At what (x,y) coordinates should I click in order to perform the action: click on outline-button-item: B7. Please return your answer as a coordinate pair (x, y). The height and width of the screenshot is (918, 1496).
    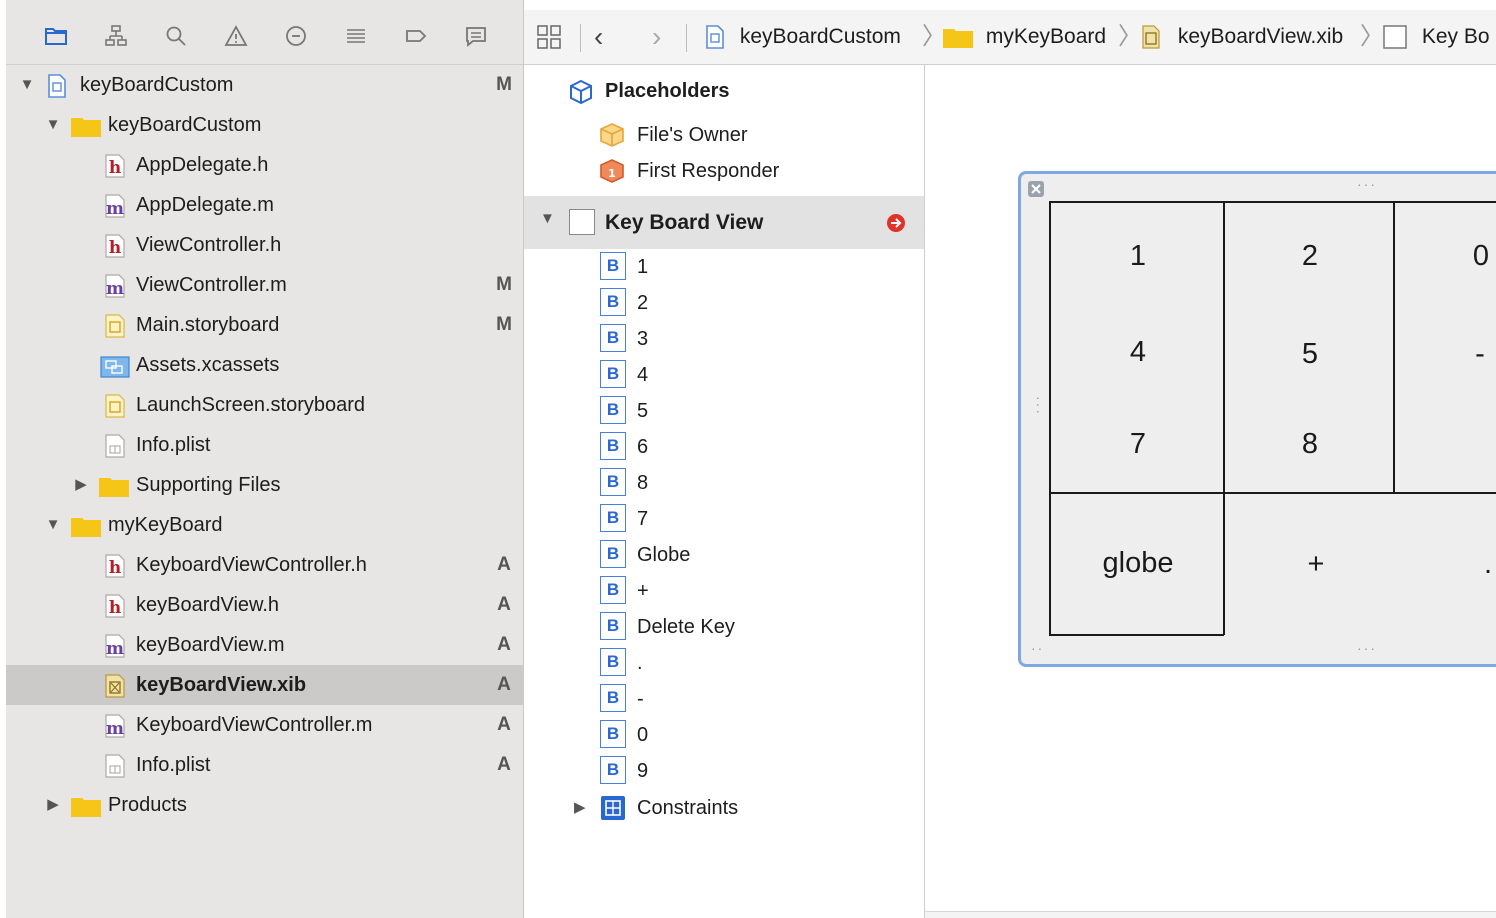
    Looking at the image, I should click on (724, 519).